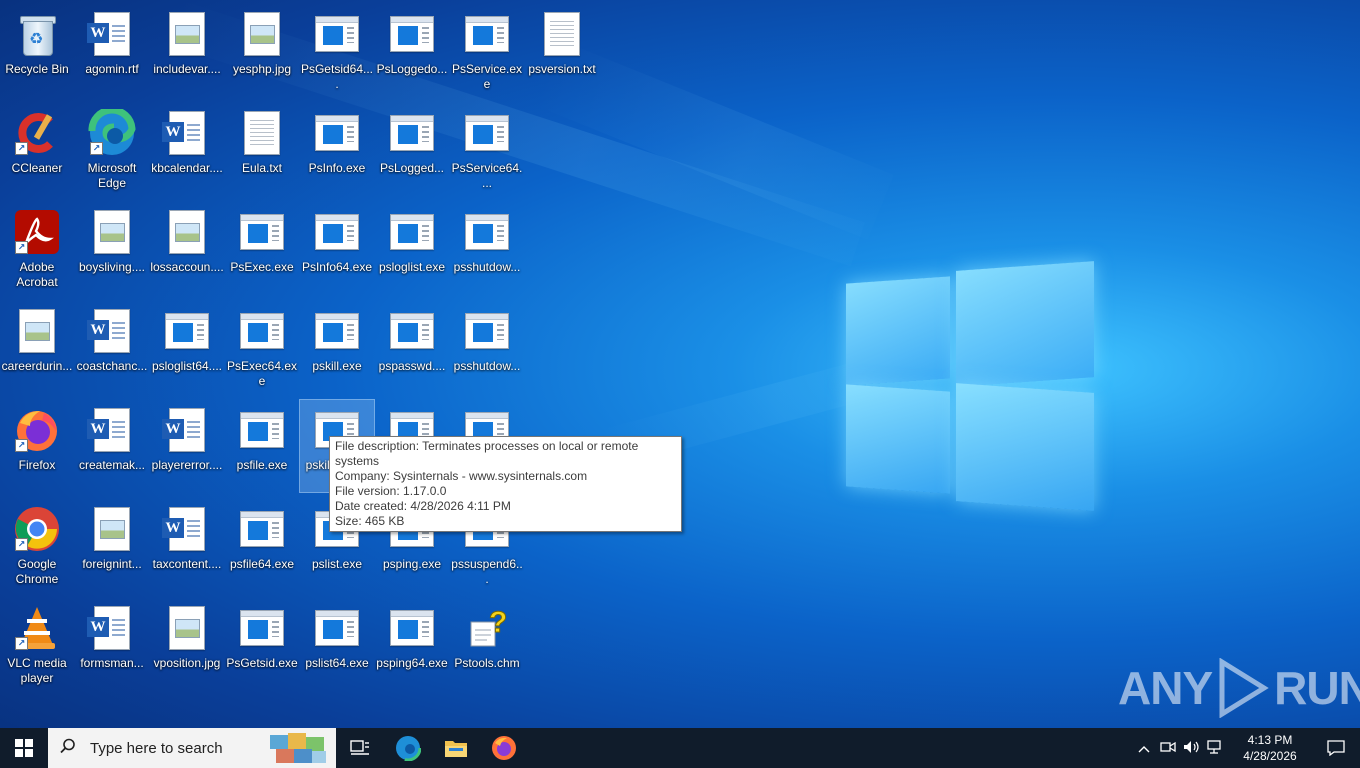 The image size is (1360, 768). I want to click on volume-icon, so click(1192, 748).